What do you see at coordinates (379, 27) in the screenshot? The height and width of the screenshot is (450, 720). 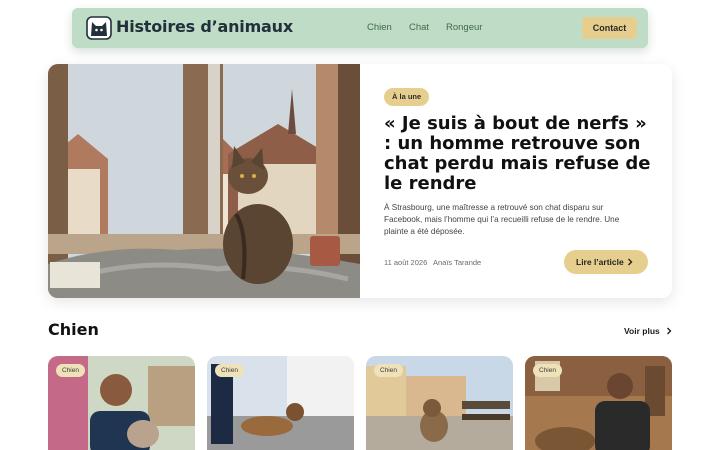 I see `nav-link-chien: Chien` at bounding box center [379, 27].